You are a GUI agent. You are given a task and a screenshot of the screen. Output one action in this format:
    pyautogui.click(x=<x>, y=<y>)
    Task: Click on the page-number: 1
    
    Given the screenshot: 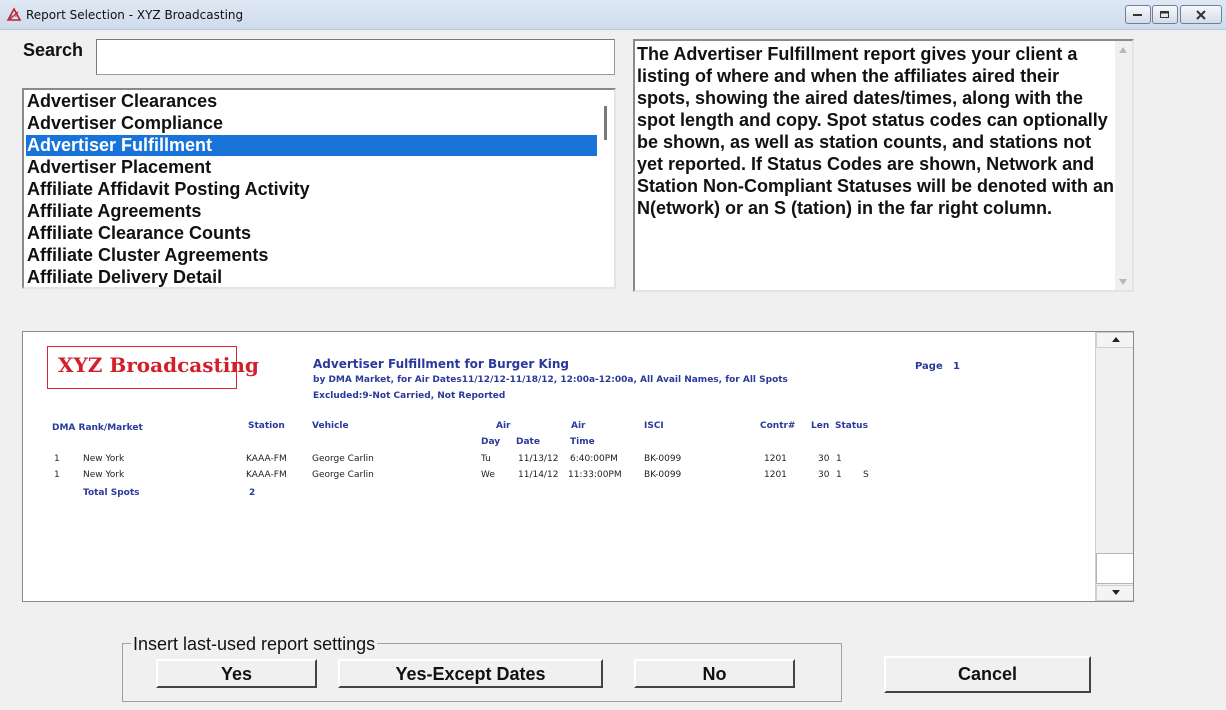 What is the action you would take?
    pyautogui.click(x=956, y=366)
    